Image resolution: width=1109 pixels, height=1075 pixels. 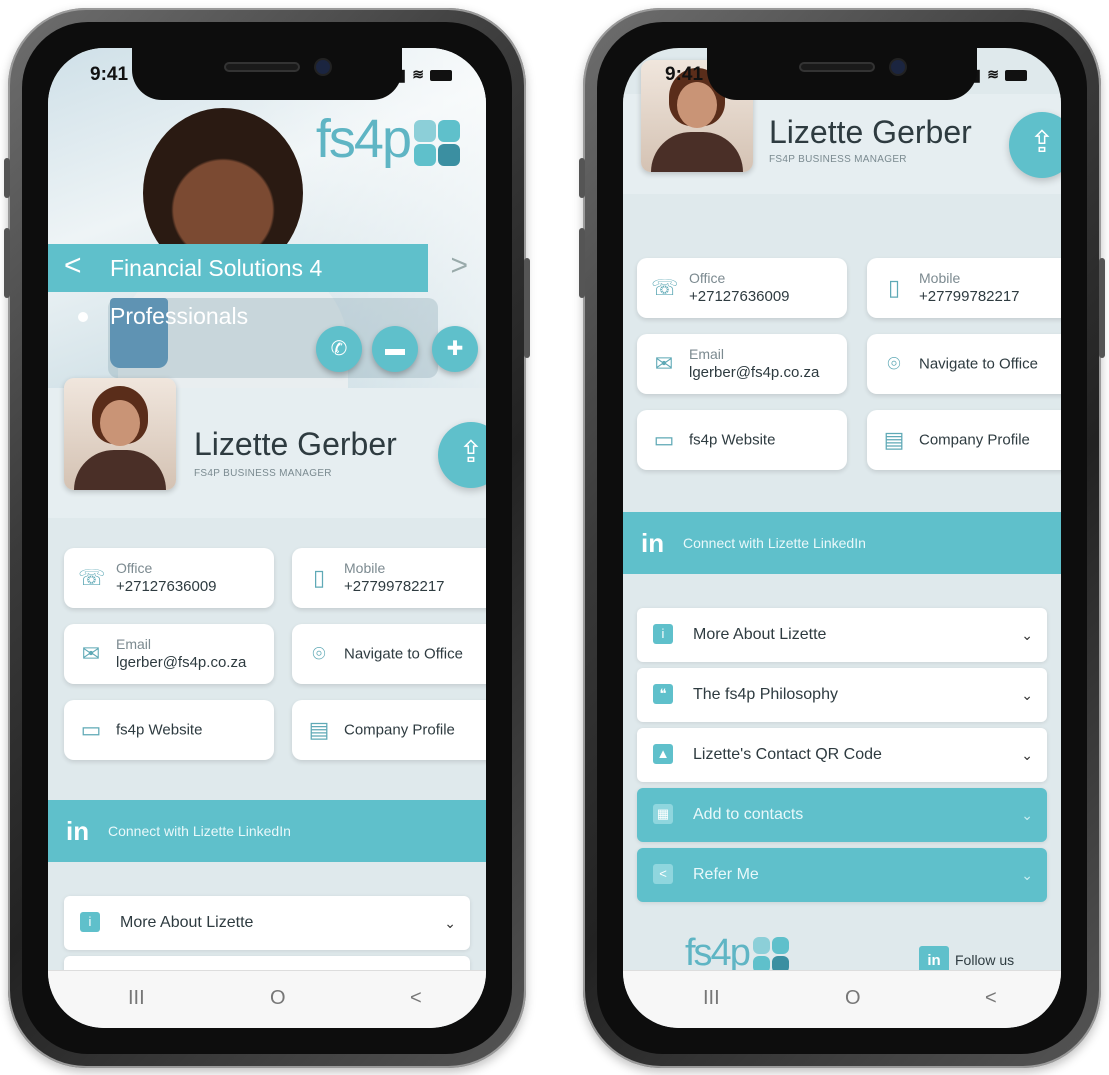 I want to click on image-icon: ▲, so click(x=663, y=754).